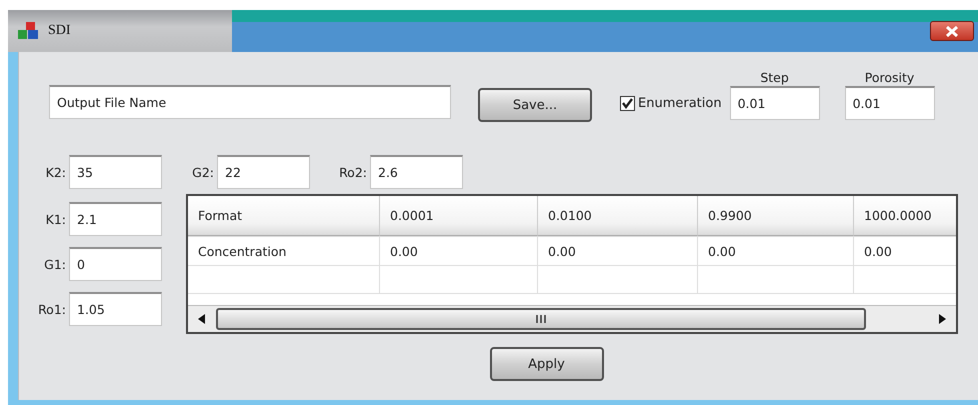 The image size is (978, 405). I want to click on param-label: Ro1:, so click(52, 309).